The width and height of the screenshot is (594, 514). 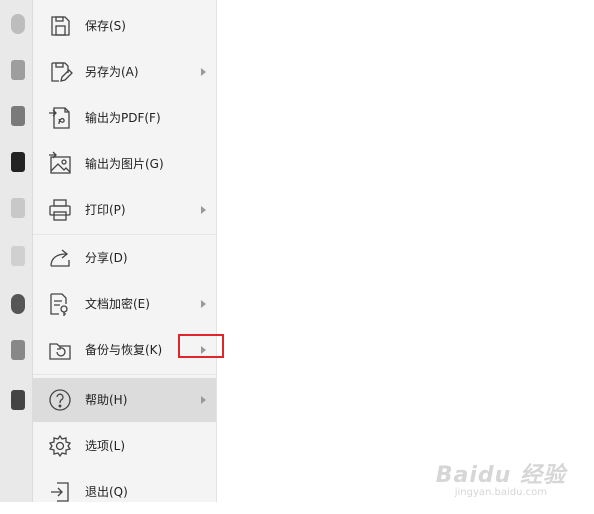 I want to click on menu-item-export-pdf: 输出为PDF(F), so click(x=124, y=118).